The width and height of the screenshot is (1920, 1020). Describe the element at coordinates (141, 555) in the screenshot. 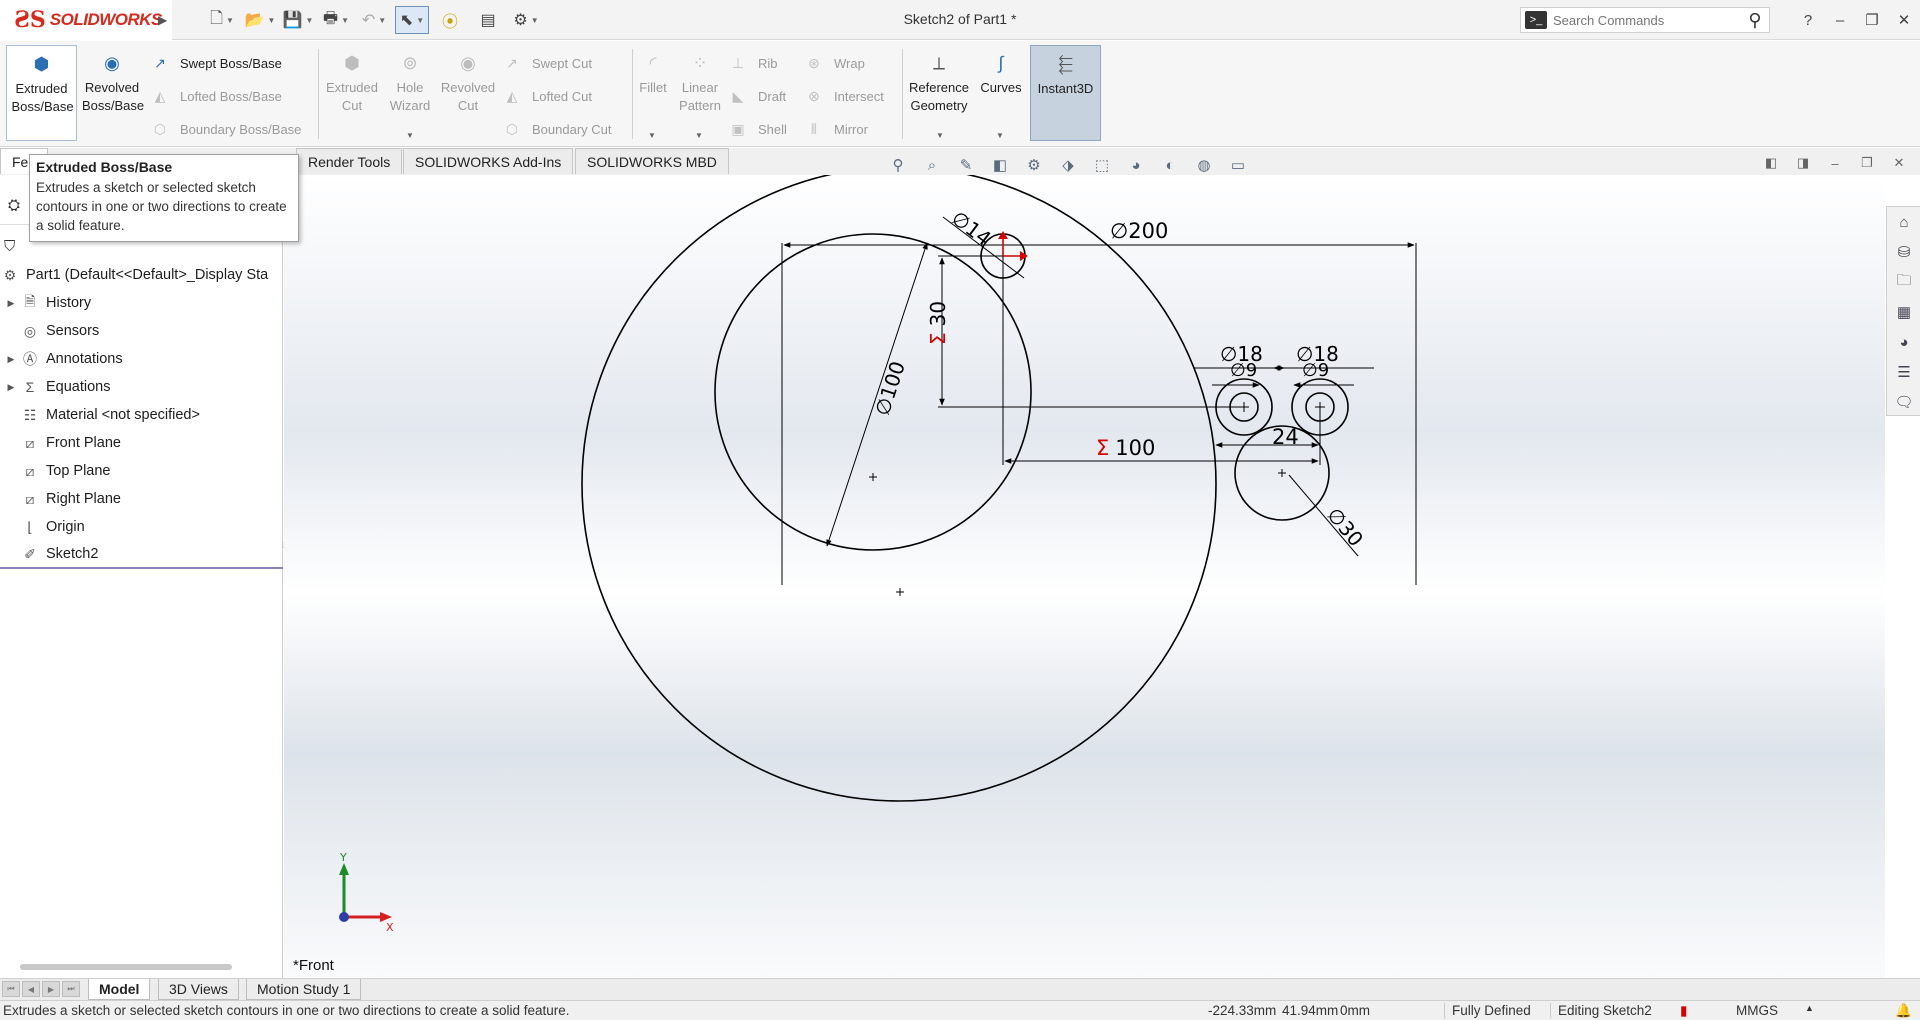

I see `tree-item-sketch2: ✐ Sketch2` at that location.